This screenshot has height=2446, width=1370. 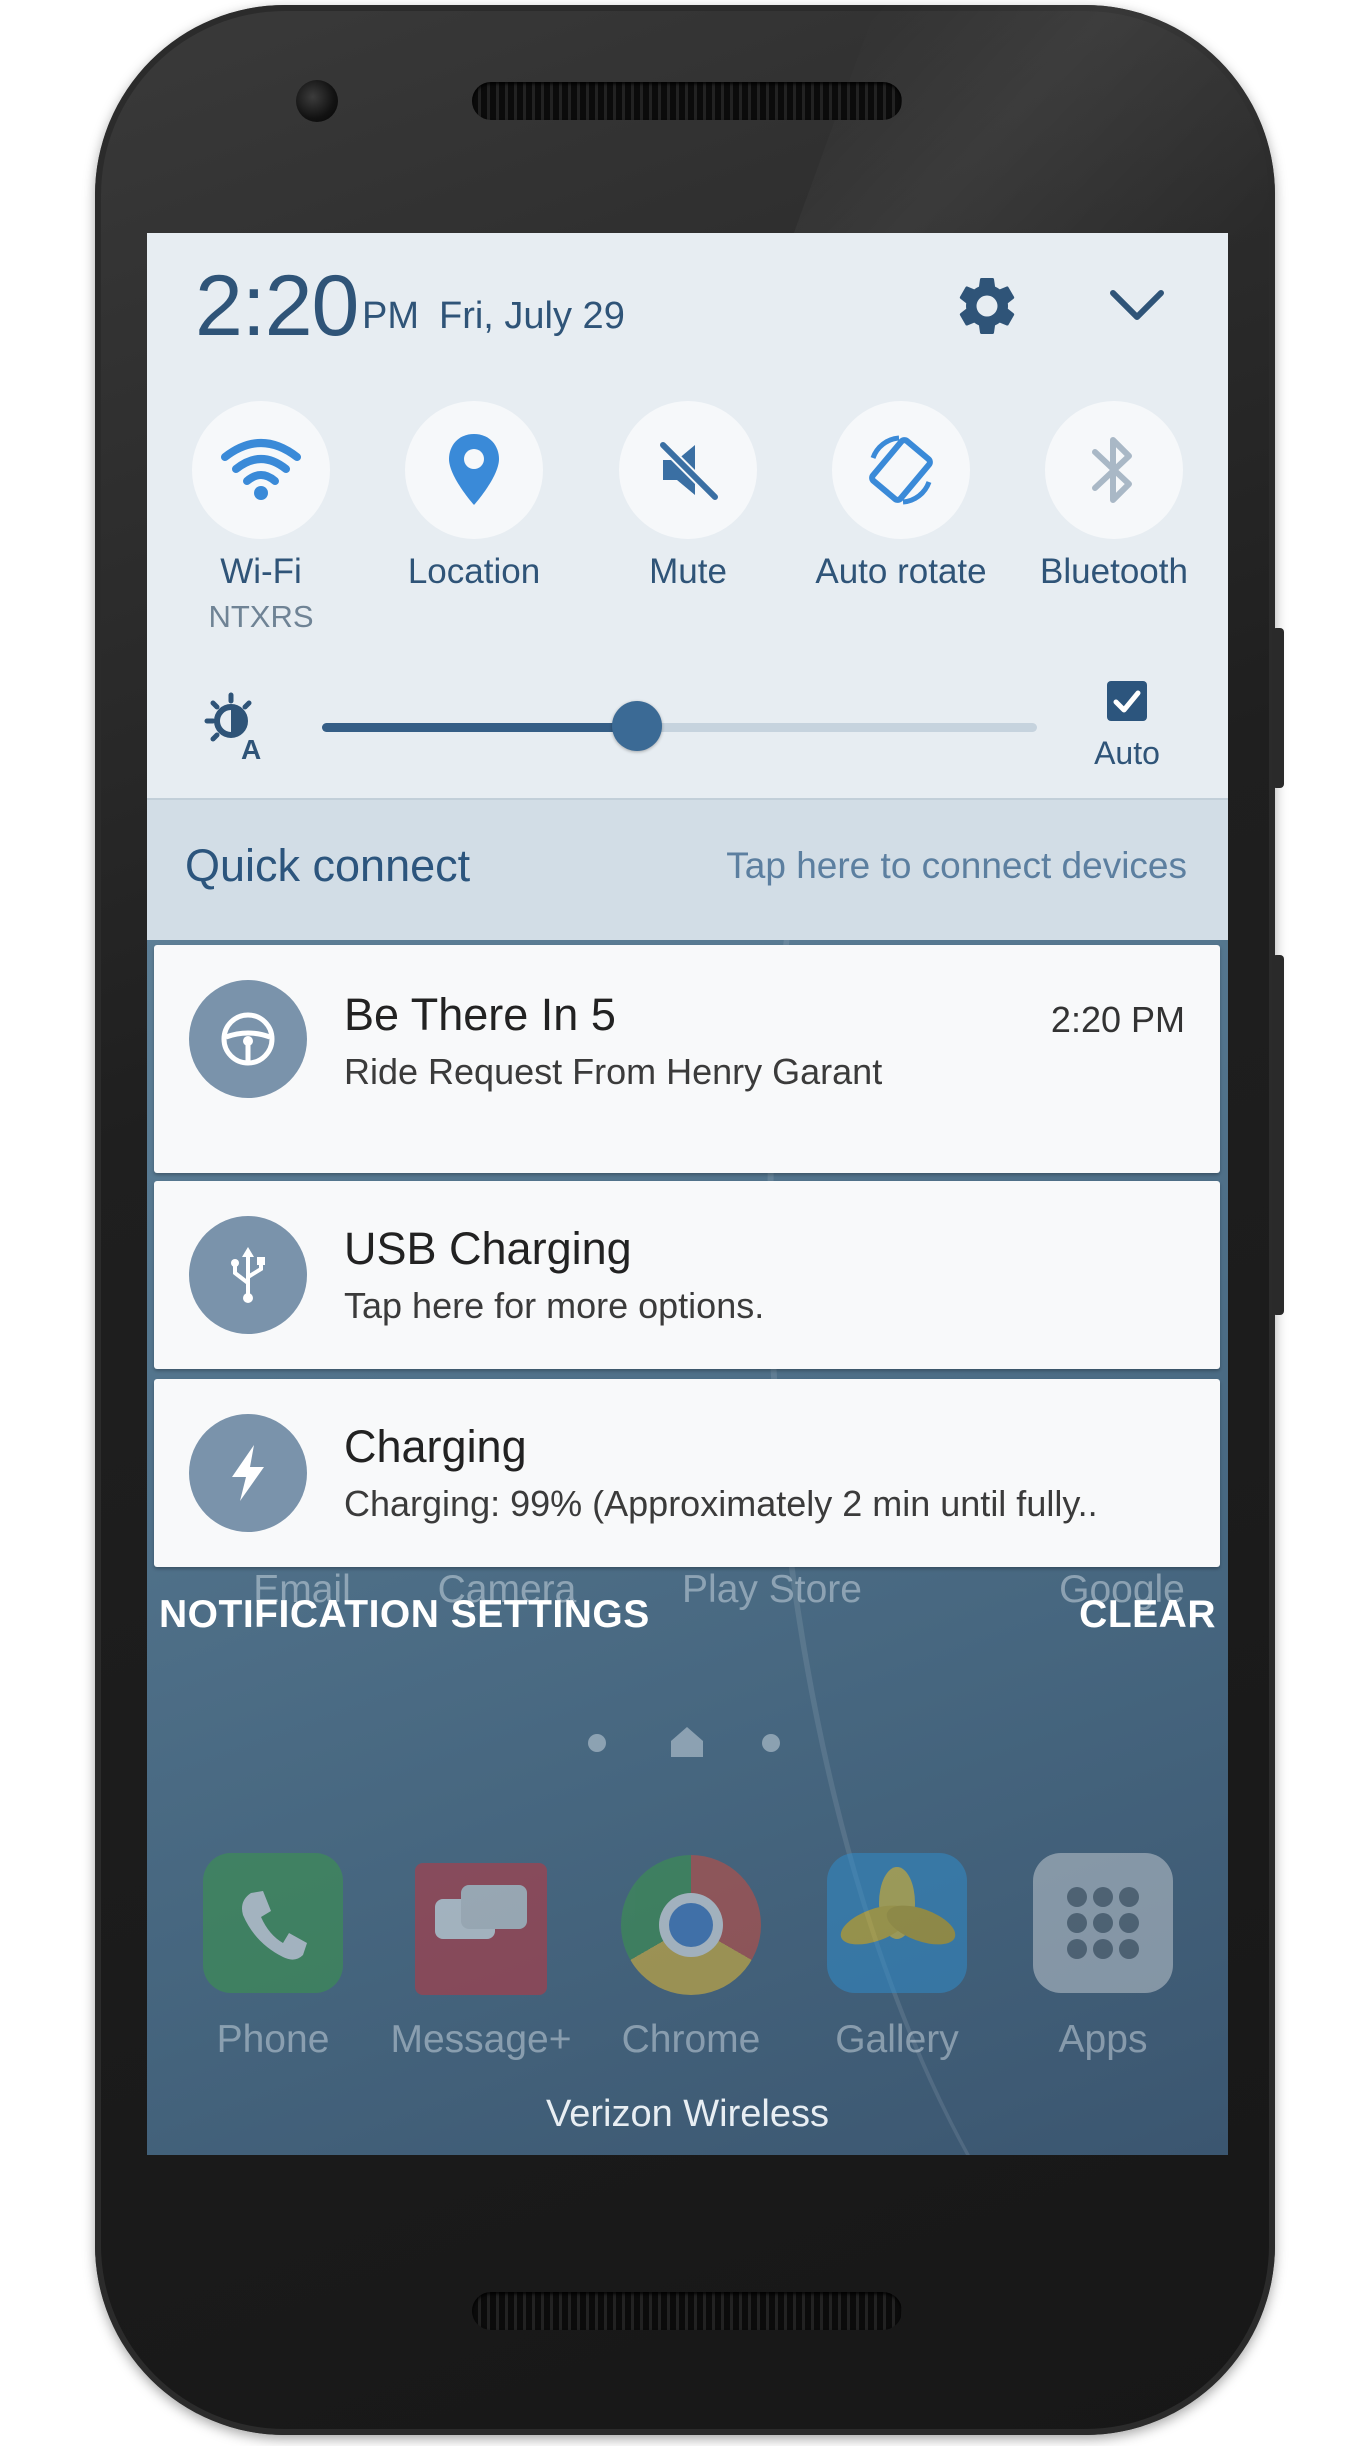 I want to click on notification-body: Ride Request From Henry Garant, so click(x=613, y=1071).